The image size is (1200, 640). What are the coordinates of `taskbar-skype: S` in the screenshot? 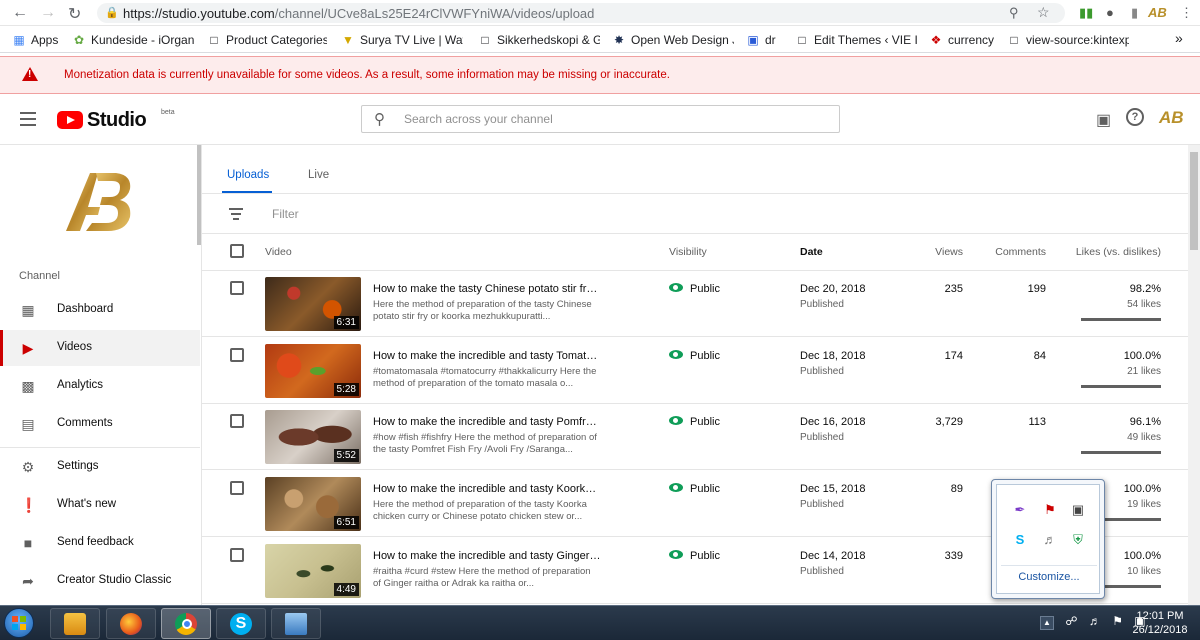 It's located at (241, 623).